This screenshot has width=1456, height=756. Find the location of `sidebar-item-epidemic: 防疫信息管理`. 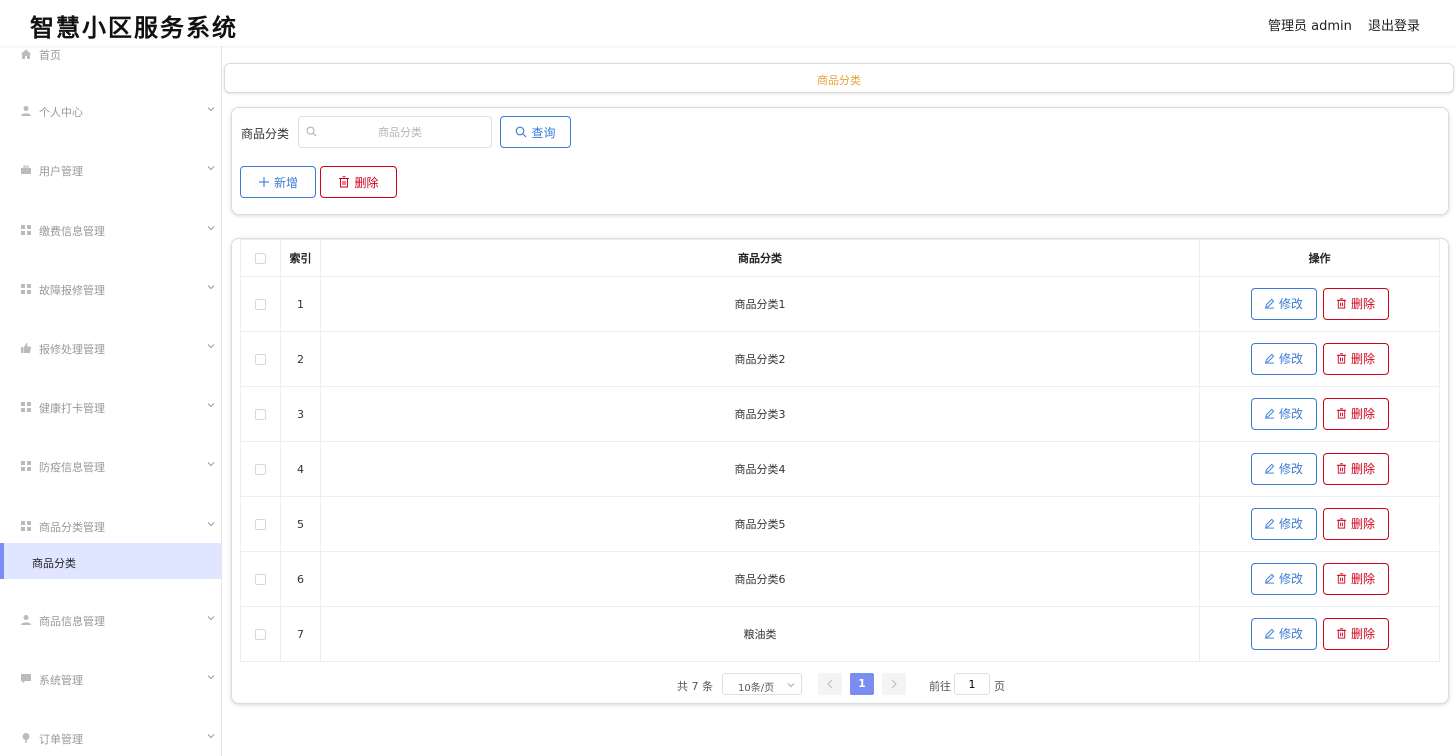

sidebar-item-epidemic: 防疫信息管理 is located at coordinates (110, 467).